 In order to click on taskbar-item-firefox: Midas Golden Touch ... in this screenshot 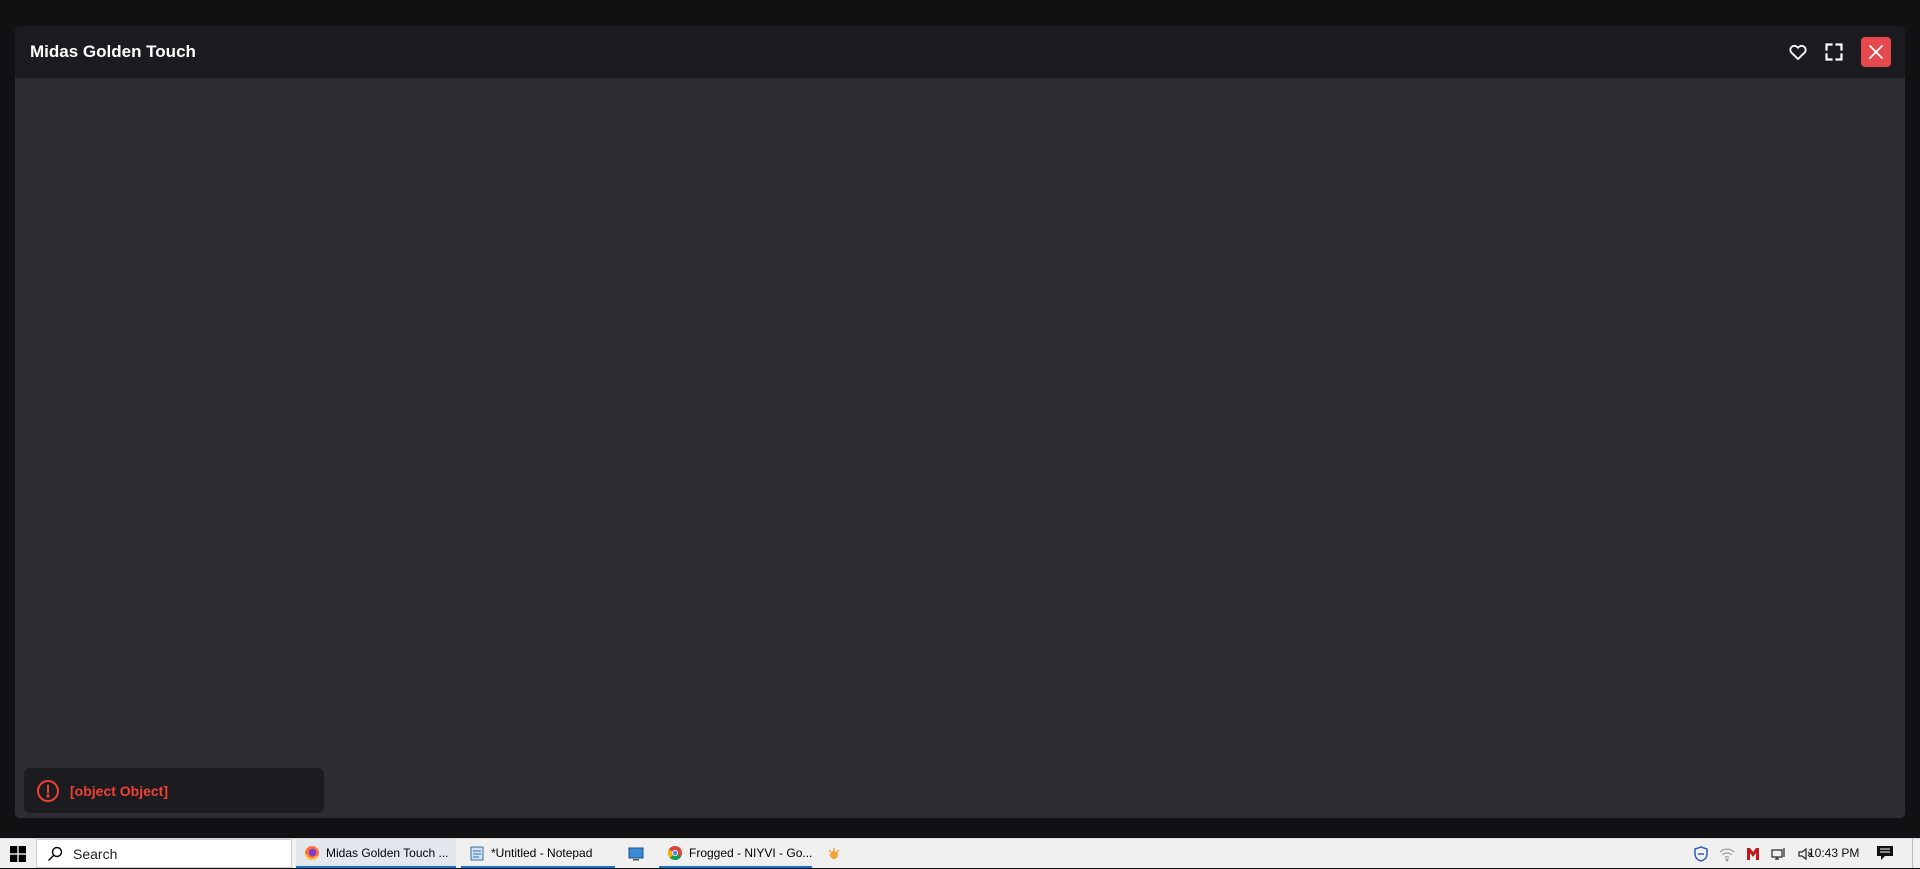, I will do `click(376, 853)`.